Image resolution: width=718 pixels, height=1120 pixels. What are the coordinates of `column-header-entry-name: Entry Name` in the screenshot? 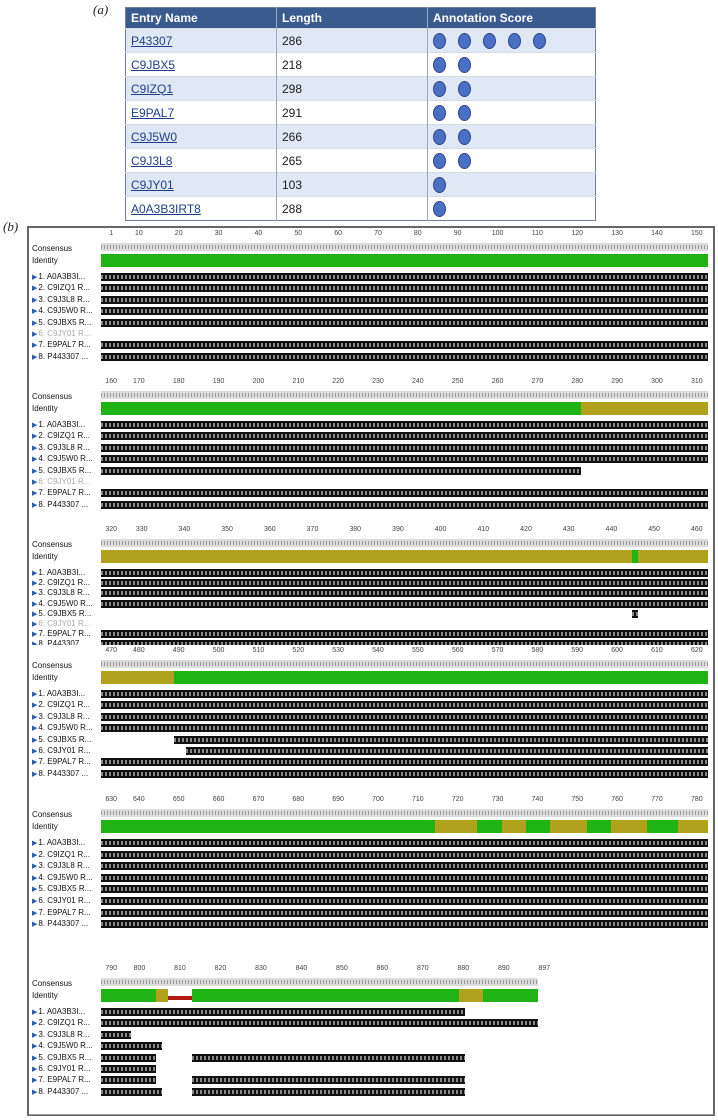 It's located at (201, 18).